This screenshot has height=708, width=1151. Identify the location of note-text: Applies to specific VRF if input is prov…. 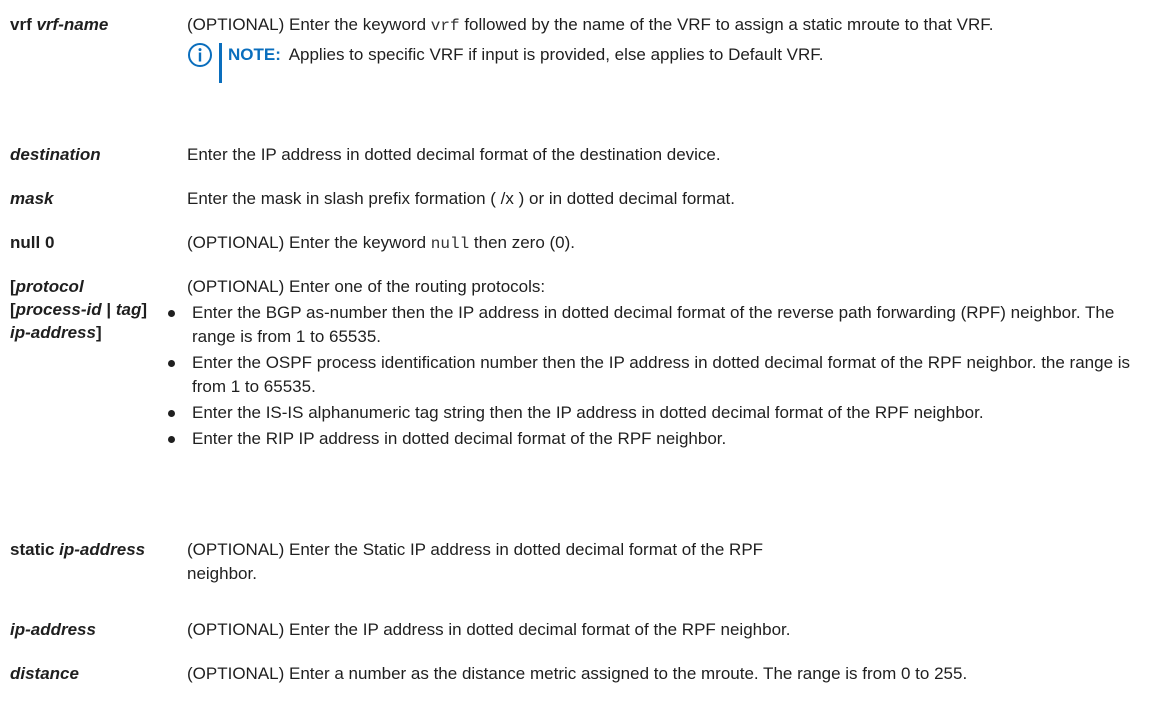
(556, 54).